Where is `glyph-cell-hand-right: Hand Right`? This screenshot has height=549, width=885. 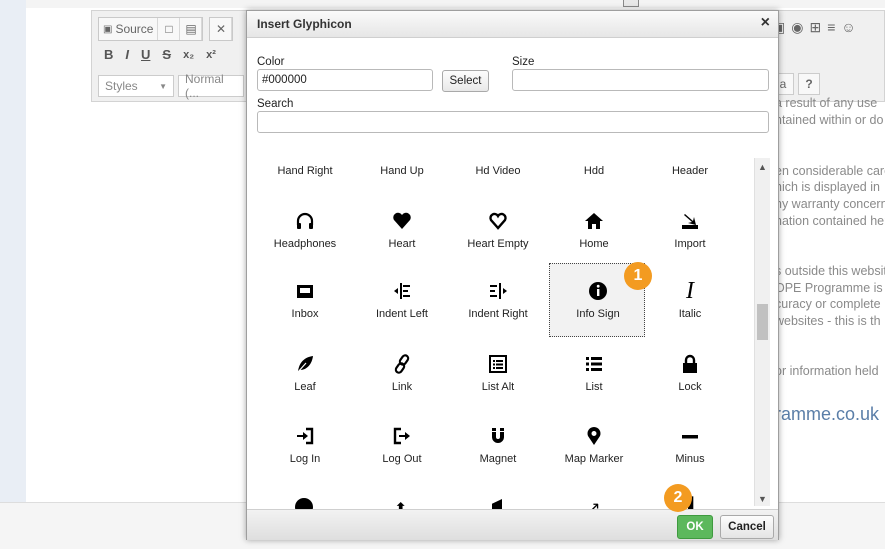
glyph-cell-hand-right: Hand Right is located at coordinates (305, 170).